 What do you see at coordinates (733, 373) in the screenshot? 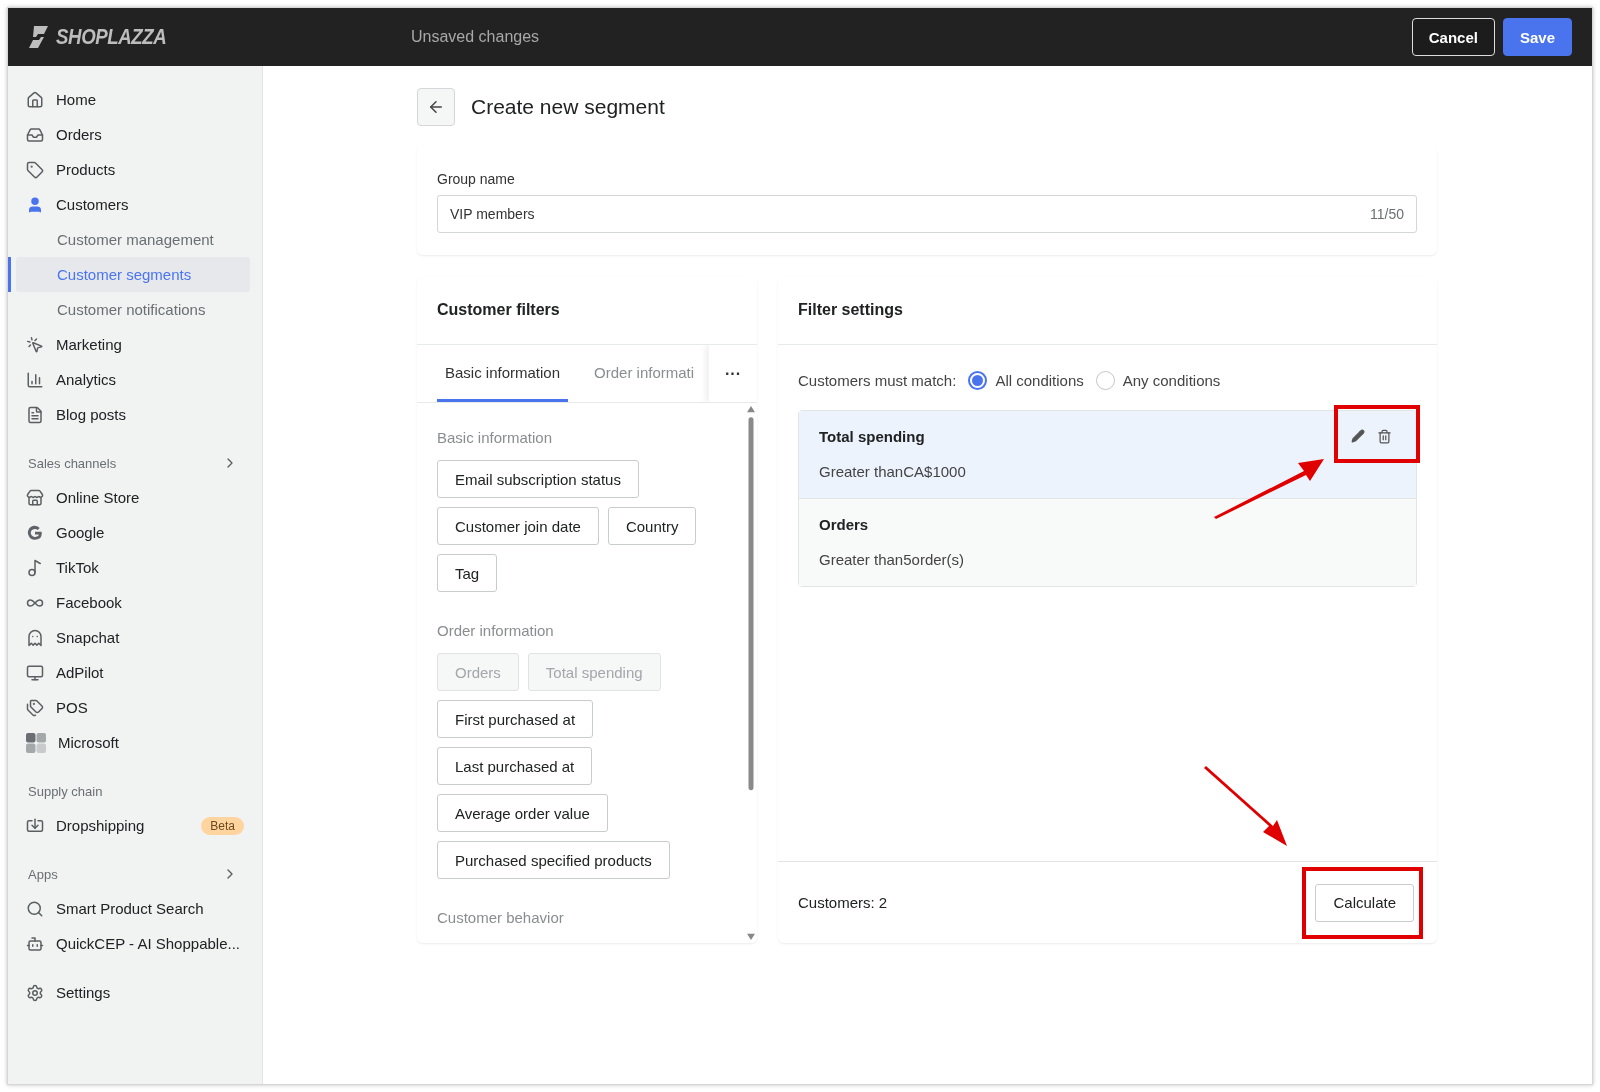
I see `more-button: ···` at bounding box center [733, 373].